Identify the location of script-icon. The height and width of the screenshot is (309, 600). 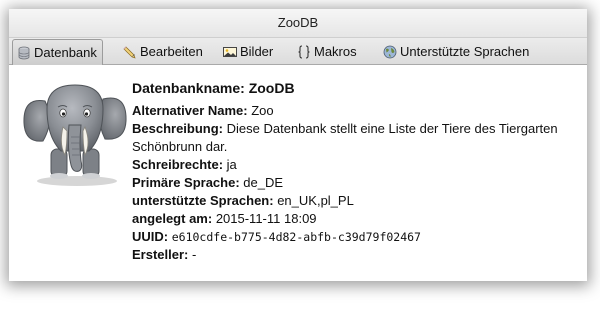
(304, 52).